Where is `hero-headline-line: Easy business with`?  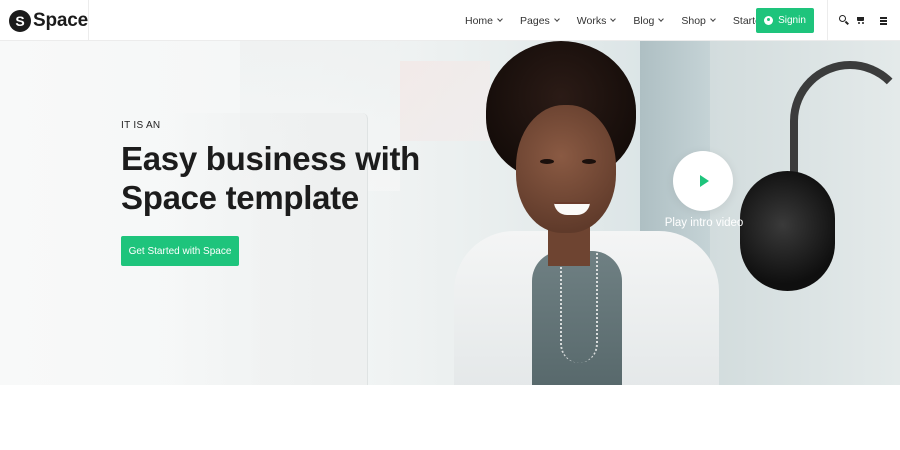 hero-headline-line: Easy business with is located at coordinates (271, 158).